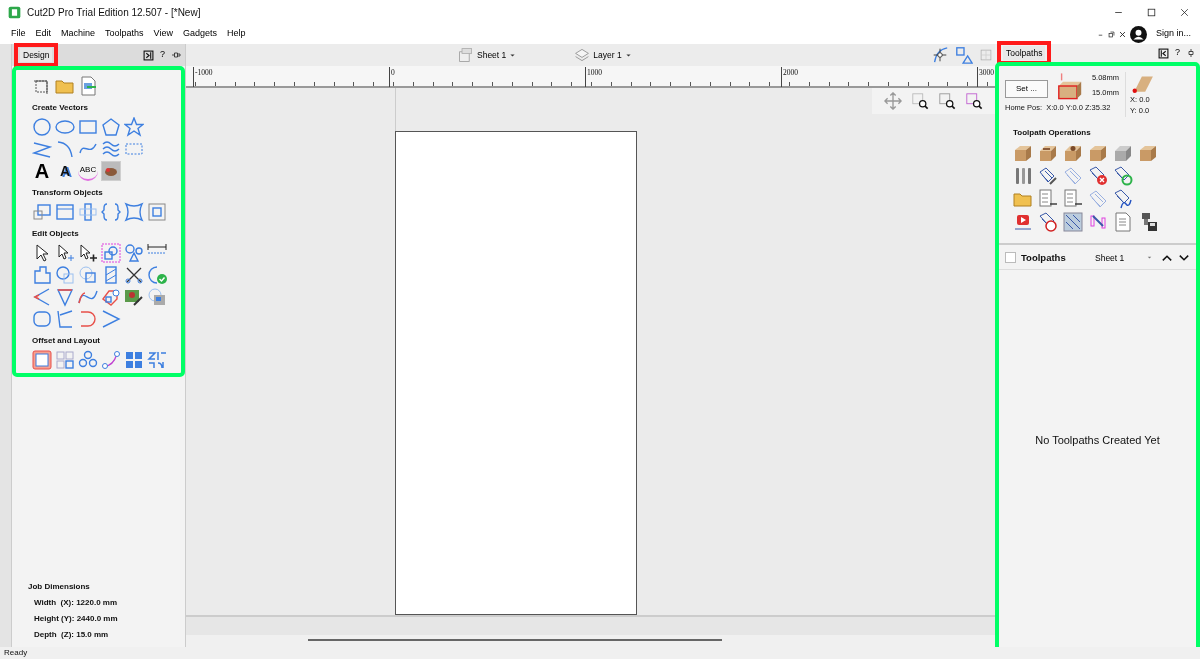 This screenshot has height=659, width=1200. What do you see at coordinates (157, 360) in the screenshot?
I see `letters-grid-icon` at bounding box center [157, 360].